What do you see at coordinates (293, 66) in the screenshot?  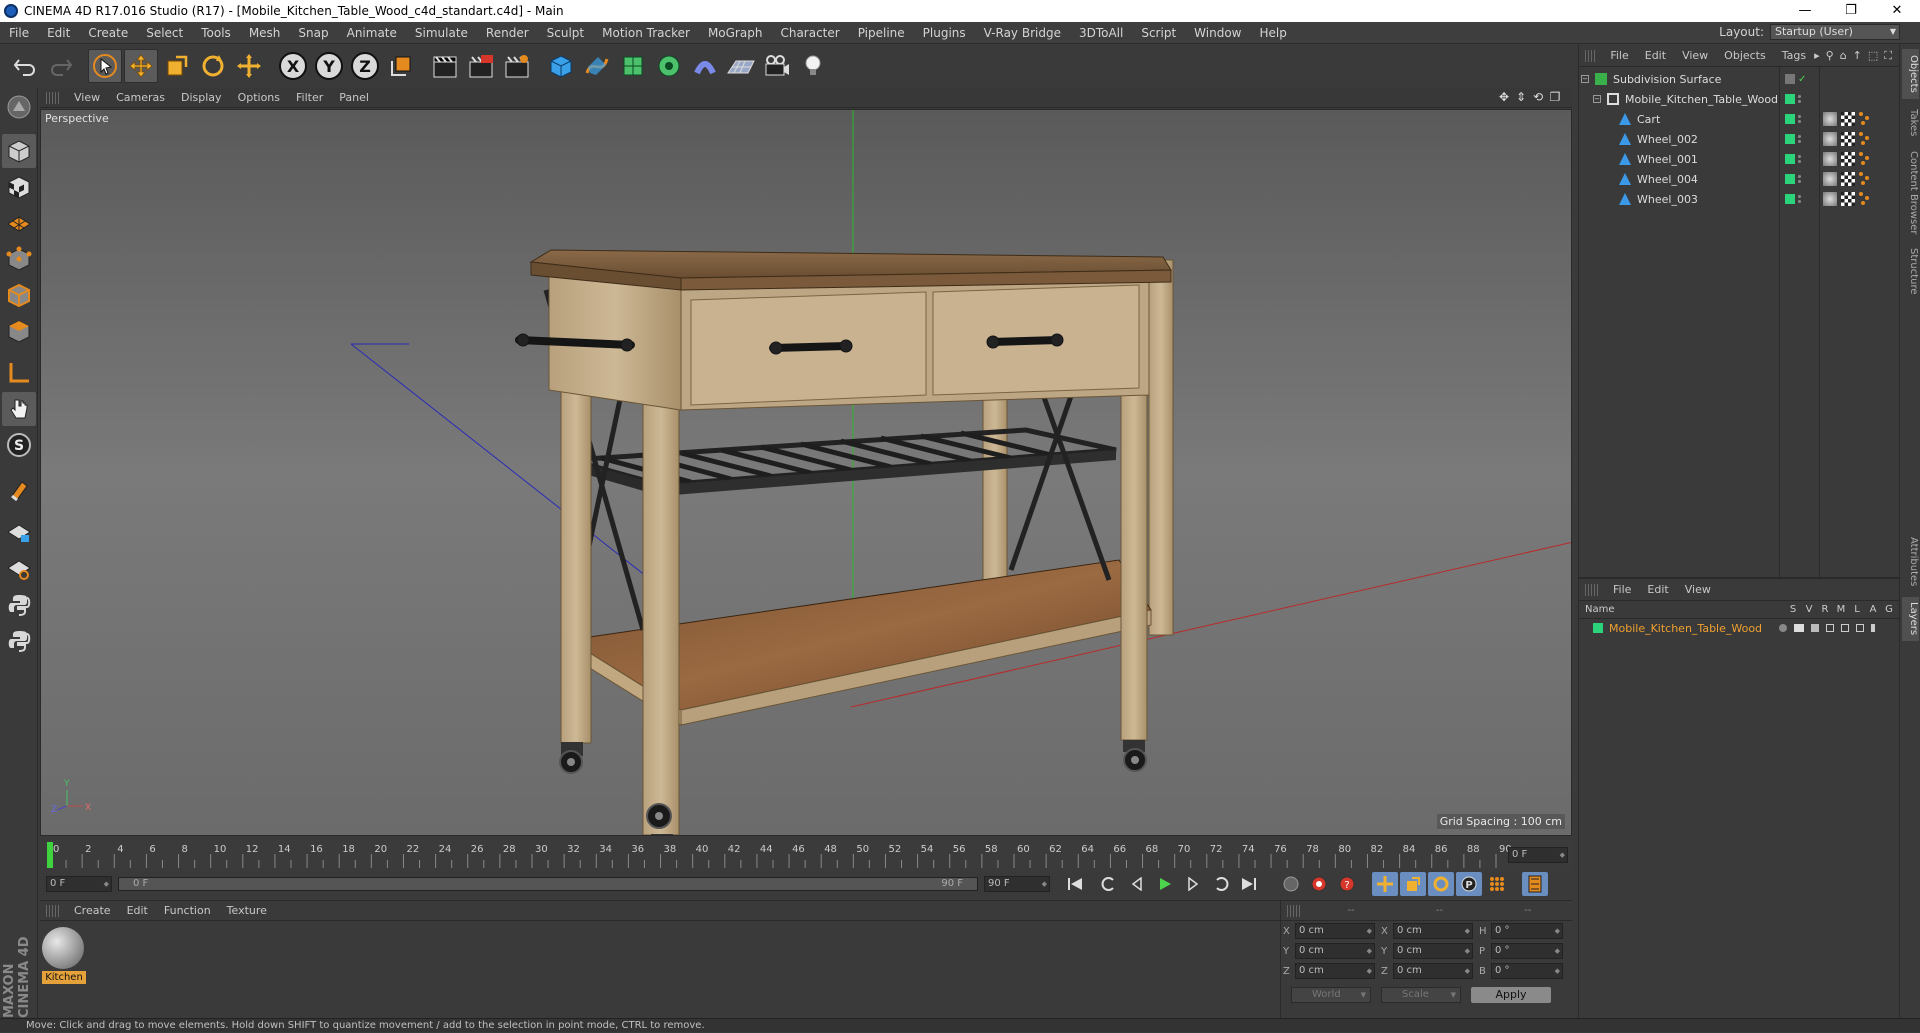 I see `x-axis-lock-button: X` at bounding box center [293, 66].